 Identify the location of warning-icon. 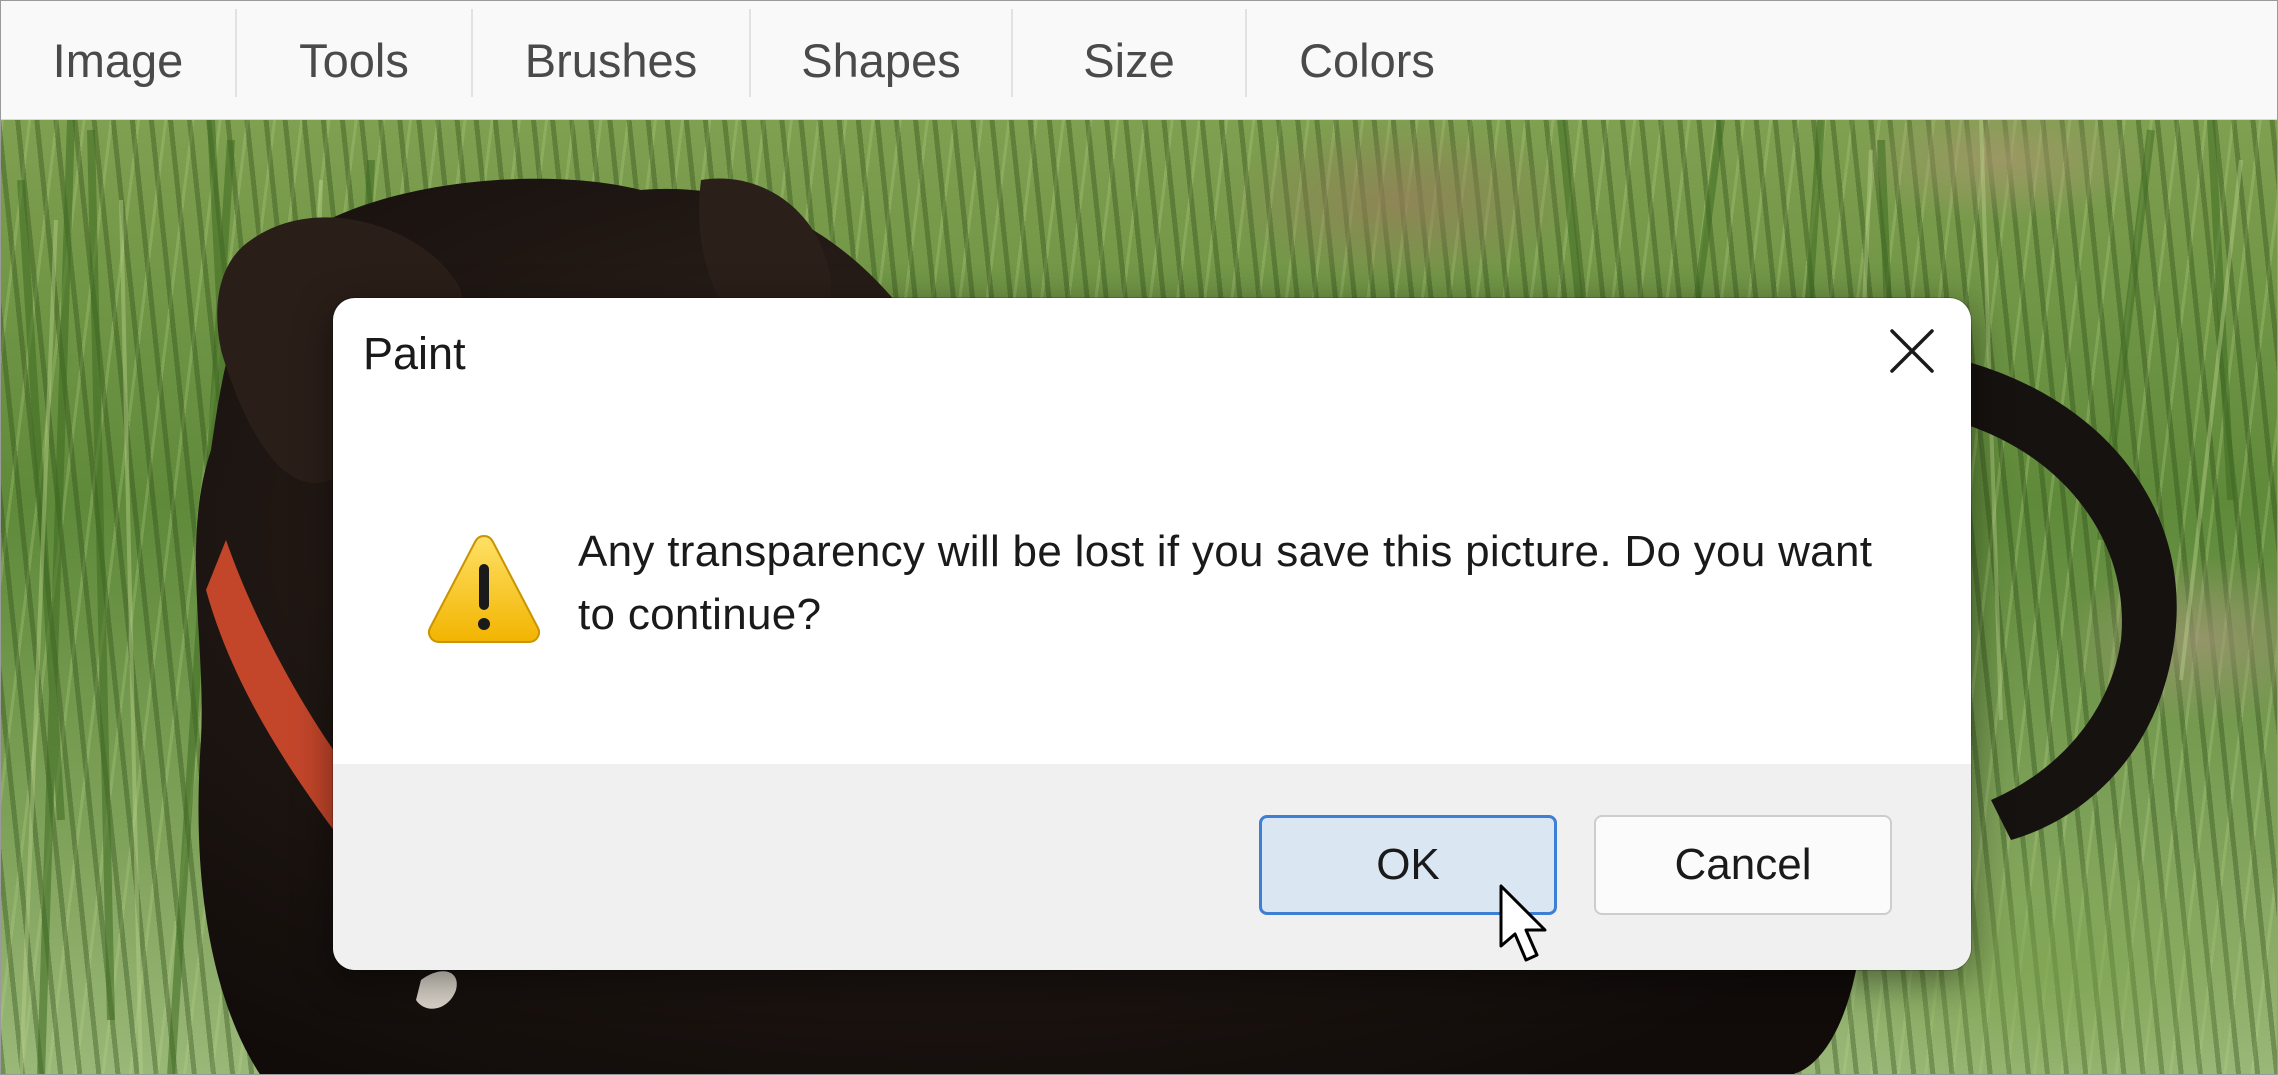
(484, 588).